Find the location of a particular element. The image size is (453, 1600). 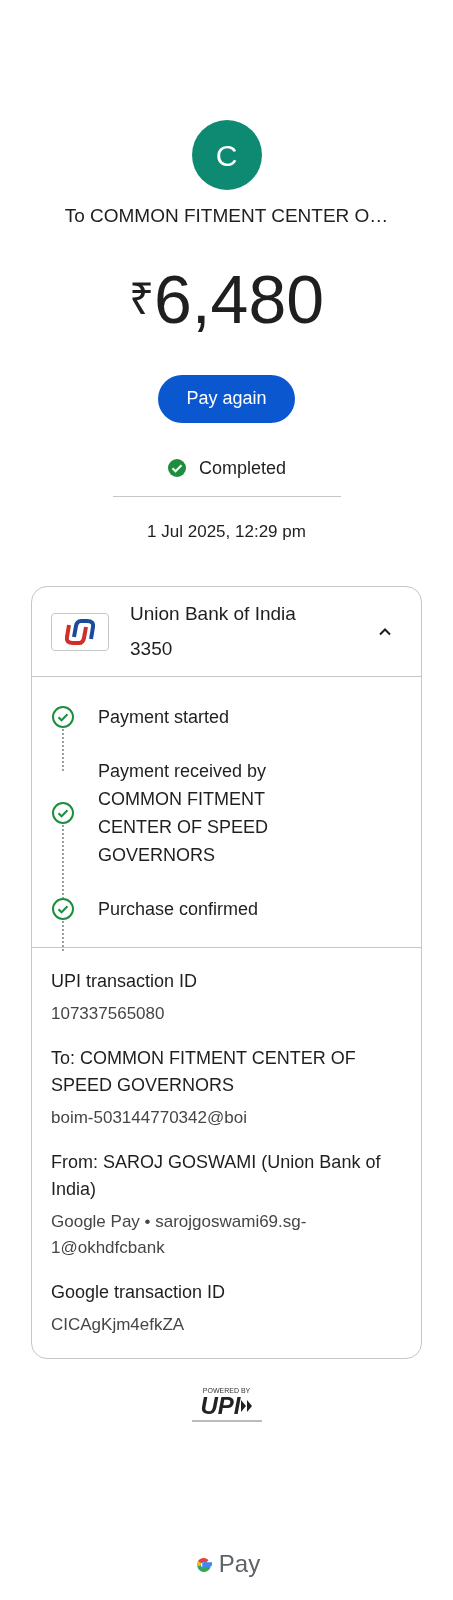

bank-logo-icon is located at coordinates (80, 631).